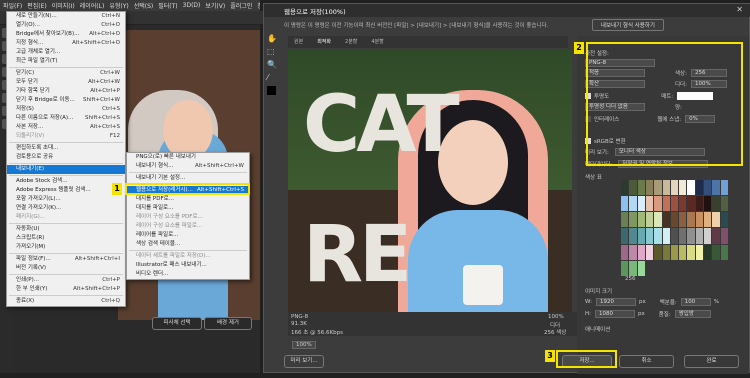 Image resolution: width=750 pixels, height=378 pixels. What do you see at coordinates (66, 259) in the screenshot?
I see `file-menu-item: 파일 정보(F)... Alt+Shift+Ctrl+I` at bounding box center [66, 259].